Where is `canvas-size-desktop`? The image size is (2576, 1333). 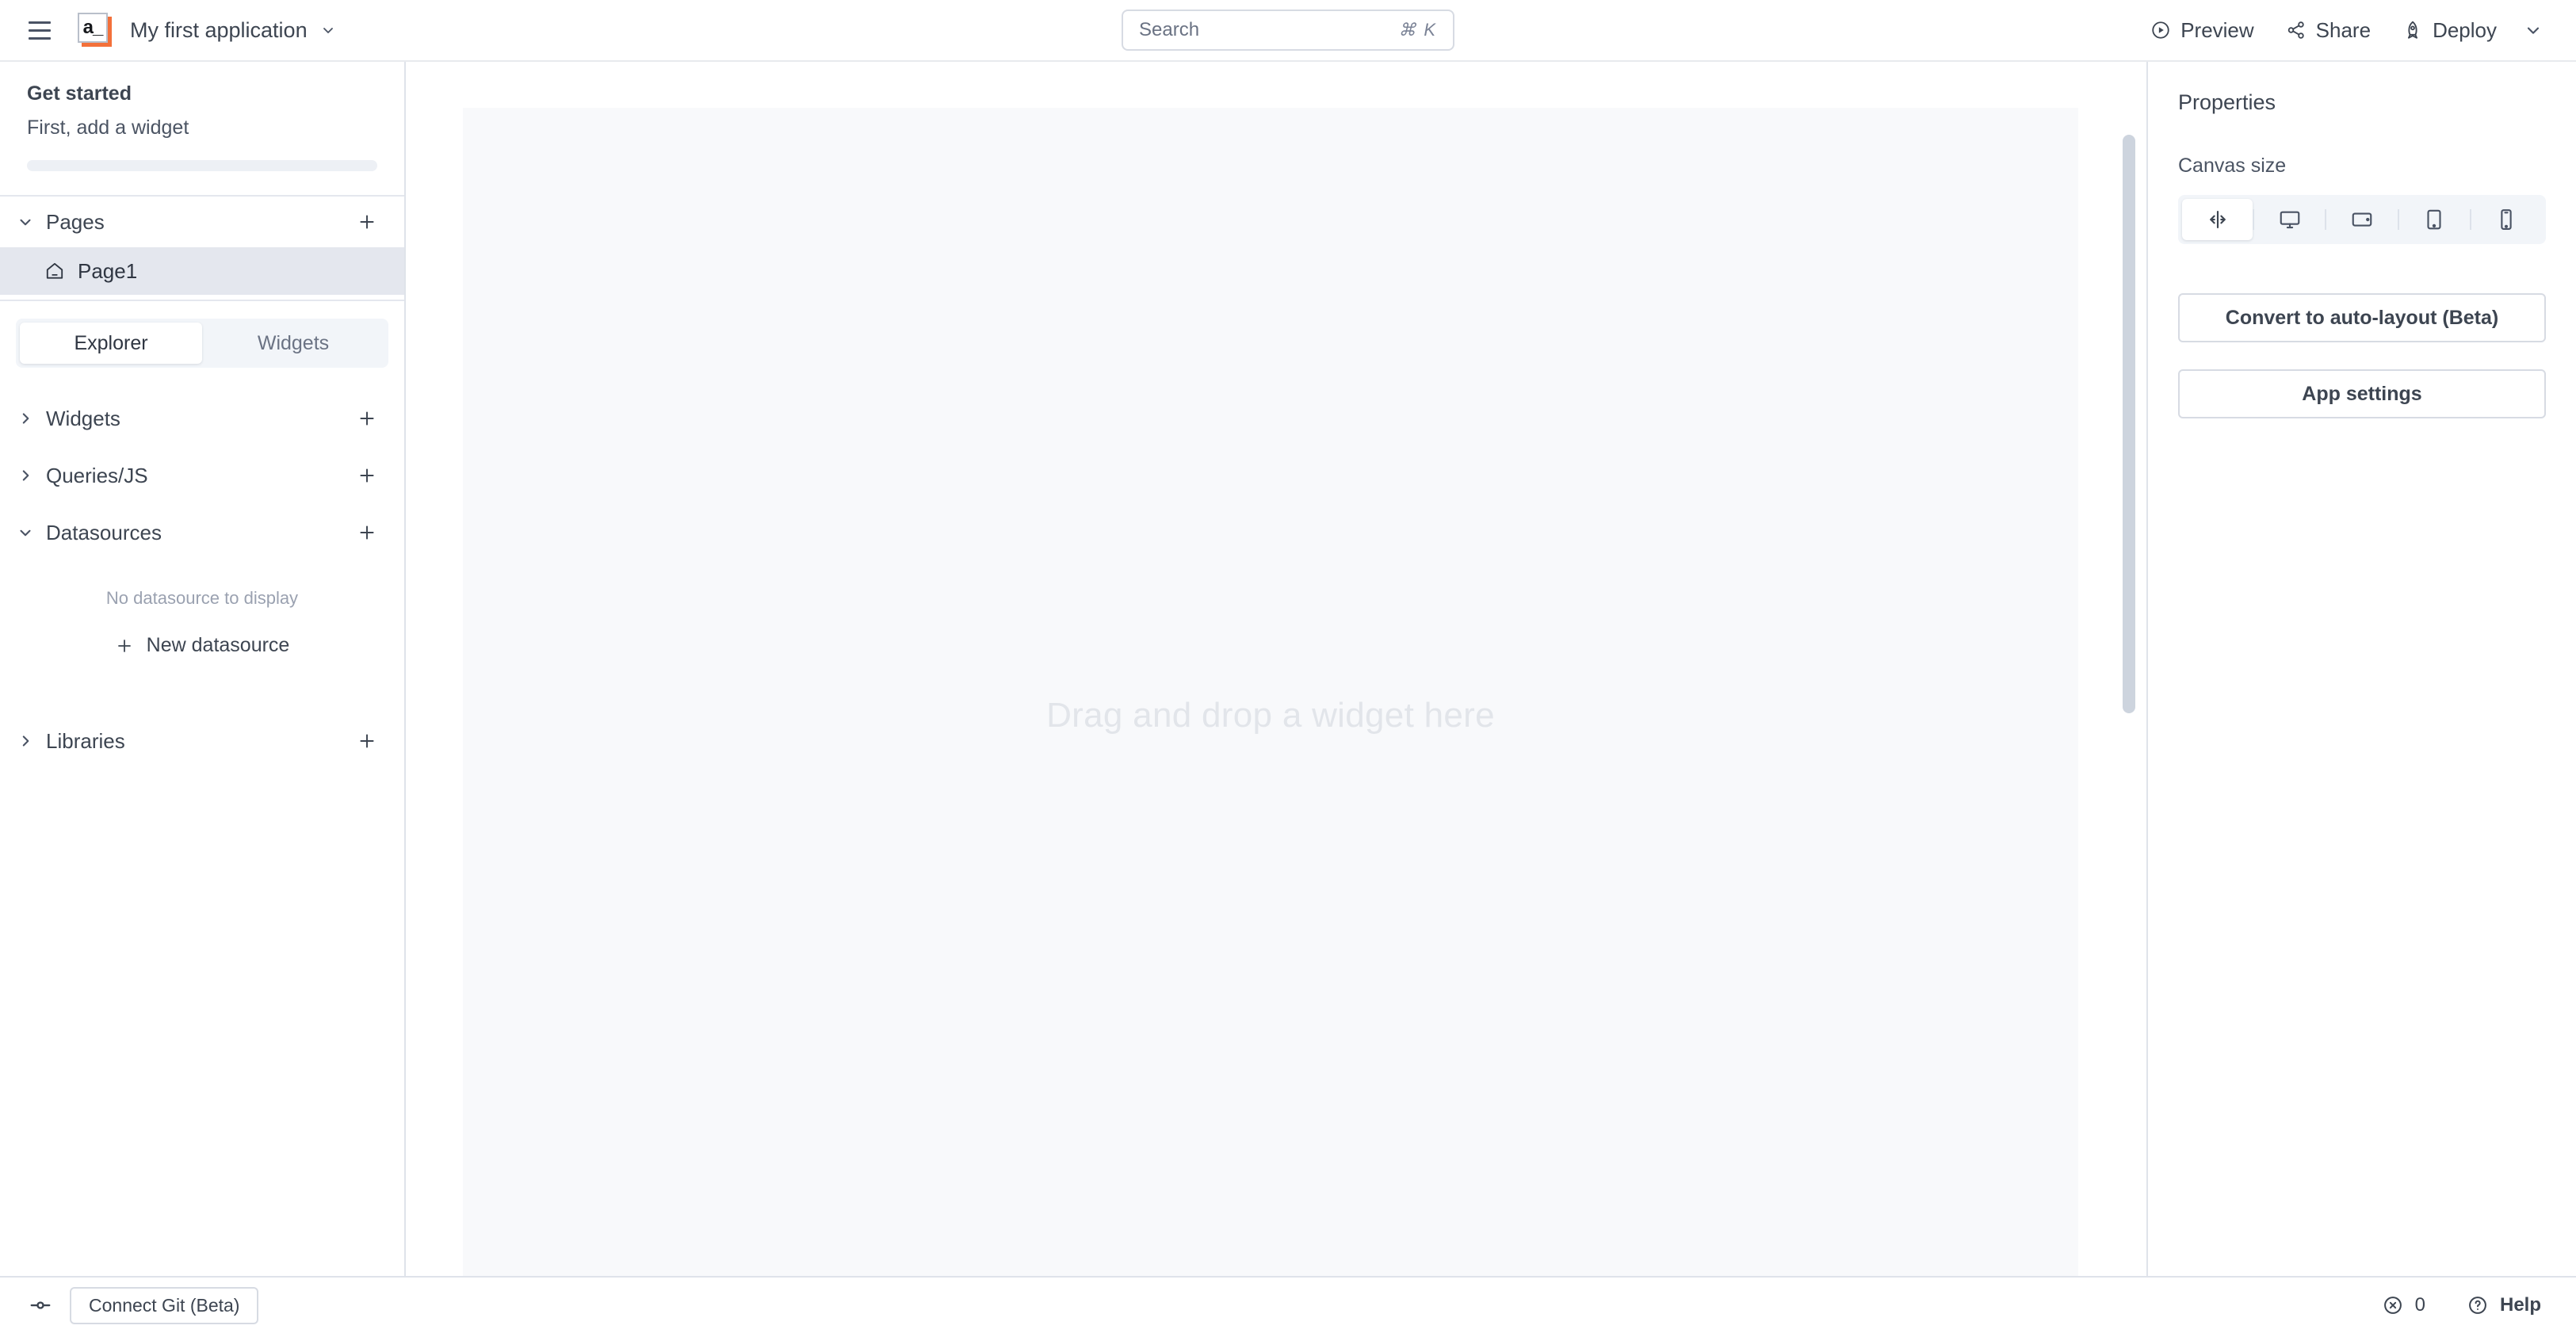
canvas-size-desktop is located at coordinates (2289, 219).